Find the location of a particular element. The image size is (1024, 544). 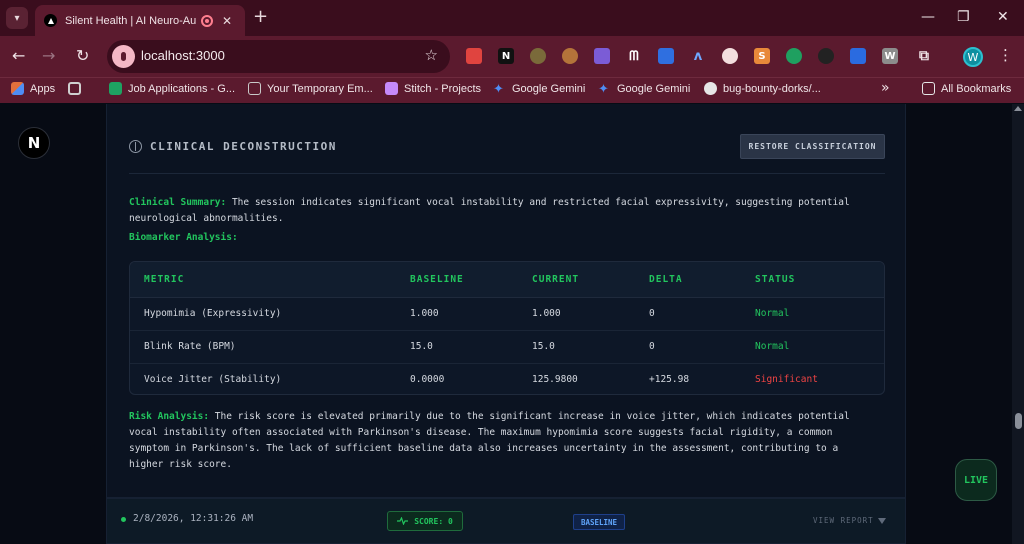

extension-cookie-icon is located at coordinates (570, 56).